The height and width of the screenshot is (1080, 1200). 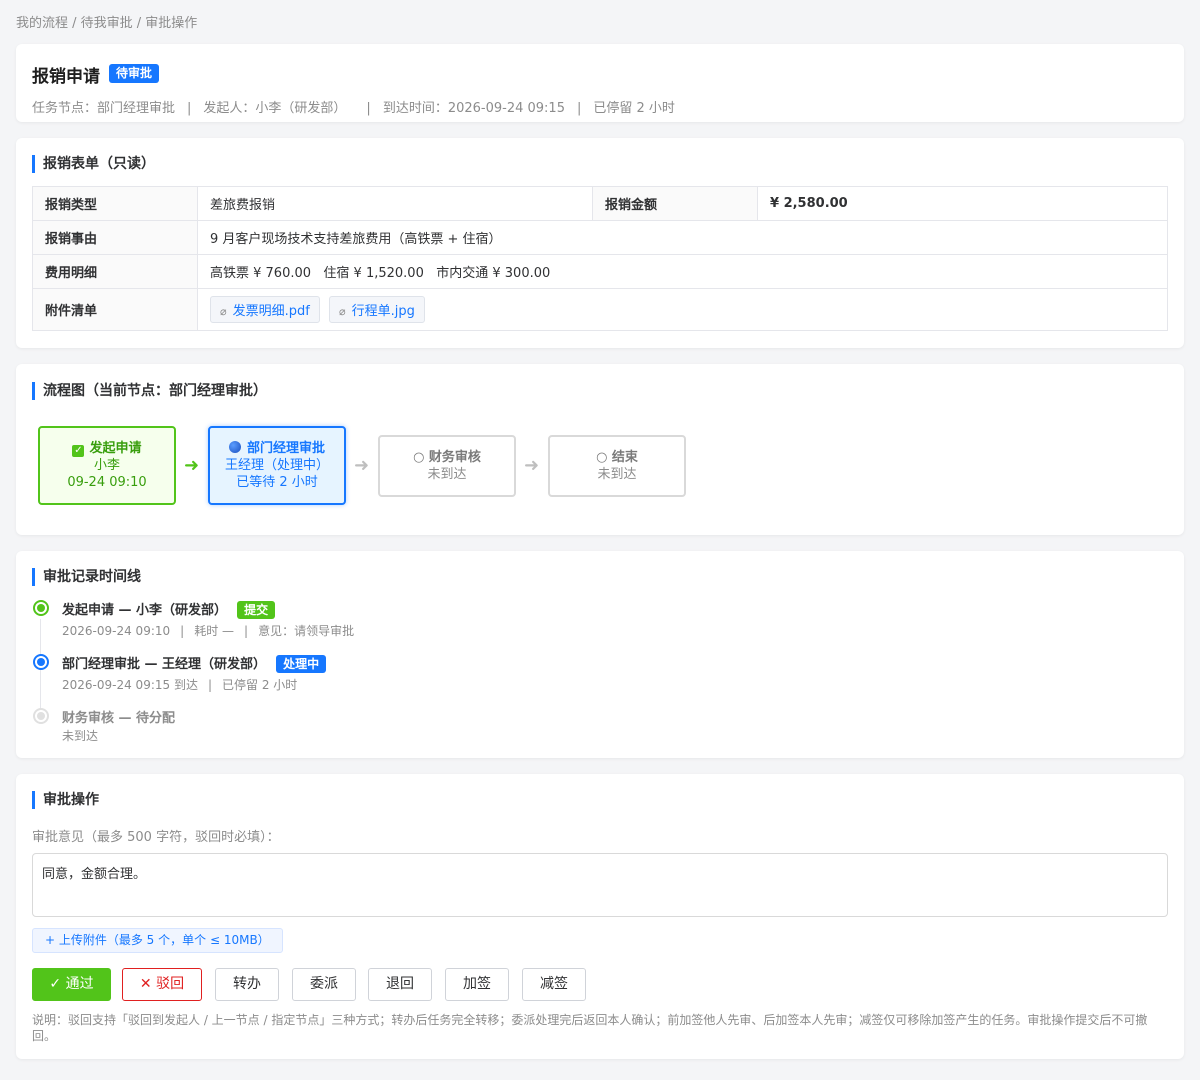 I want to click on timeline-item-sub: 2026-09-24 09:15 到达 | 已停留 2 小时, so click(x=180, y=685).